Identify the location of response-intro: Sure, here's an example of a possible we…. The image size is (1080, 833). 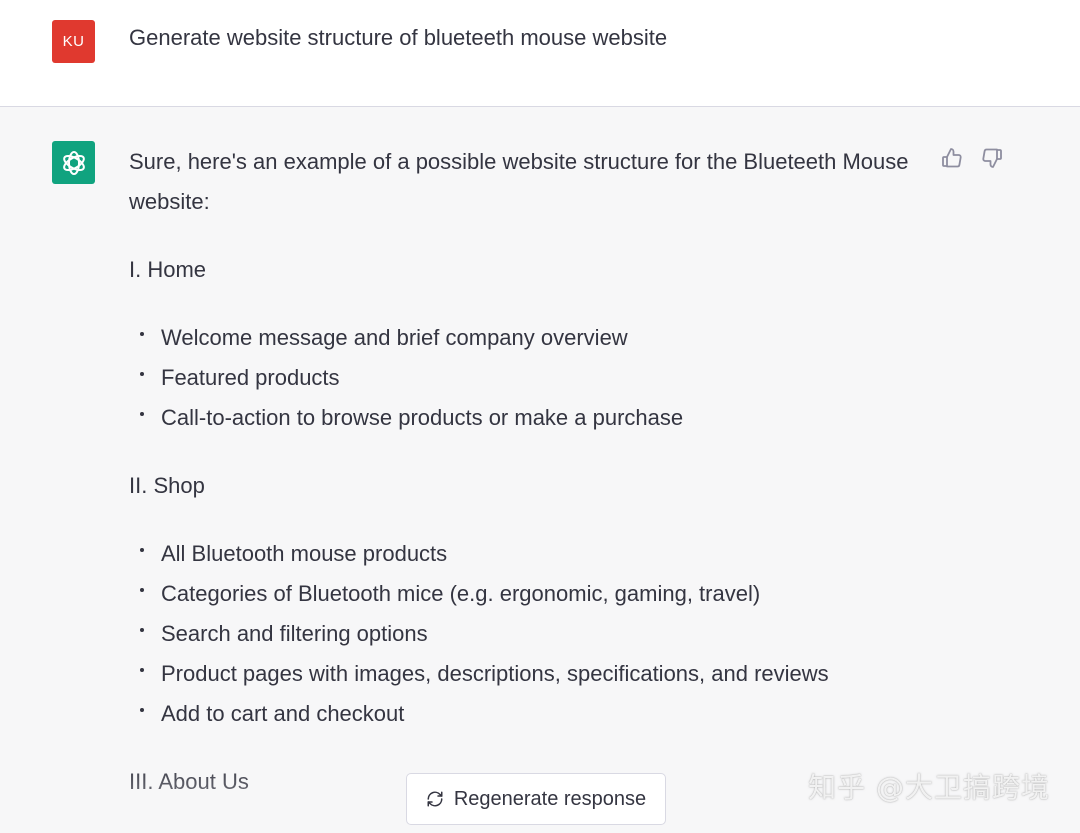
(519, 181).